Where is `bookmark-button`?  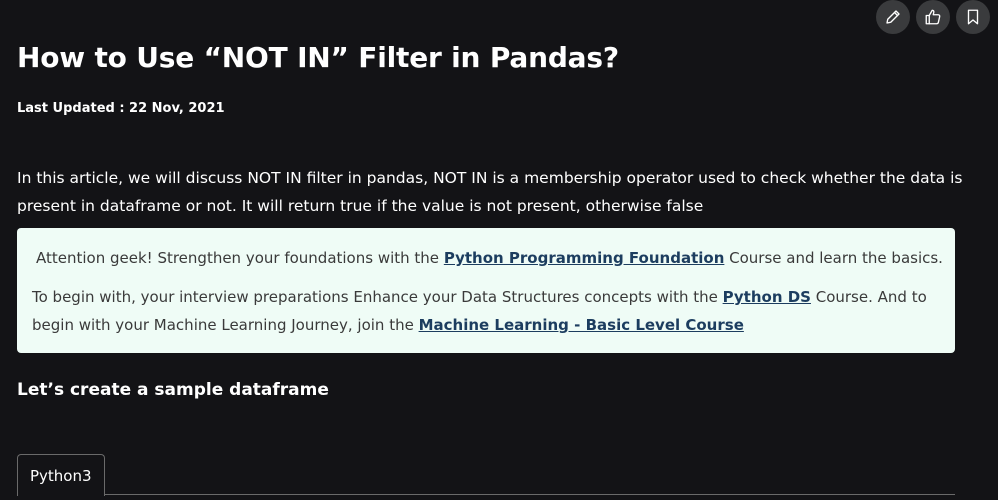 bookmark-button is located at coordinates (973, 17).